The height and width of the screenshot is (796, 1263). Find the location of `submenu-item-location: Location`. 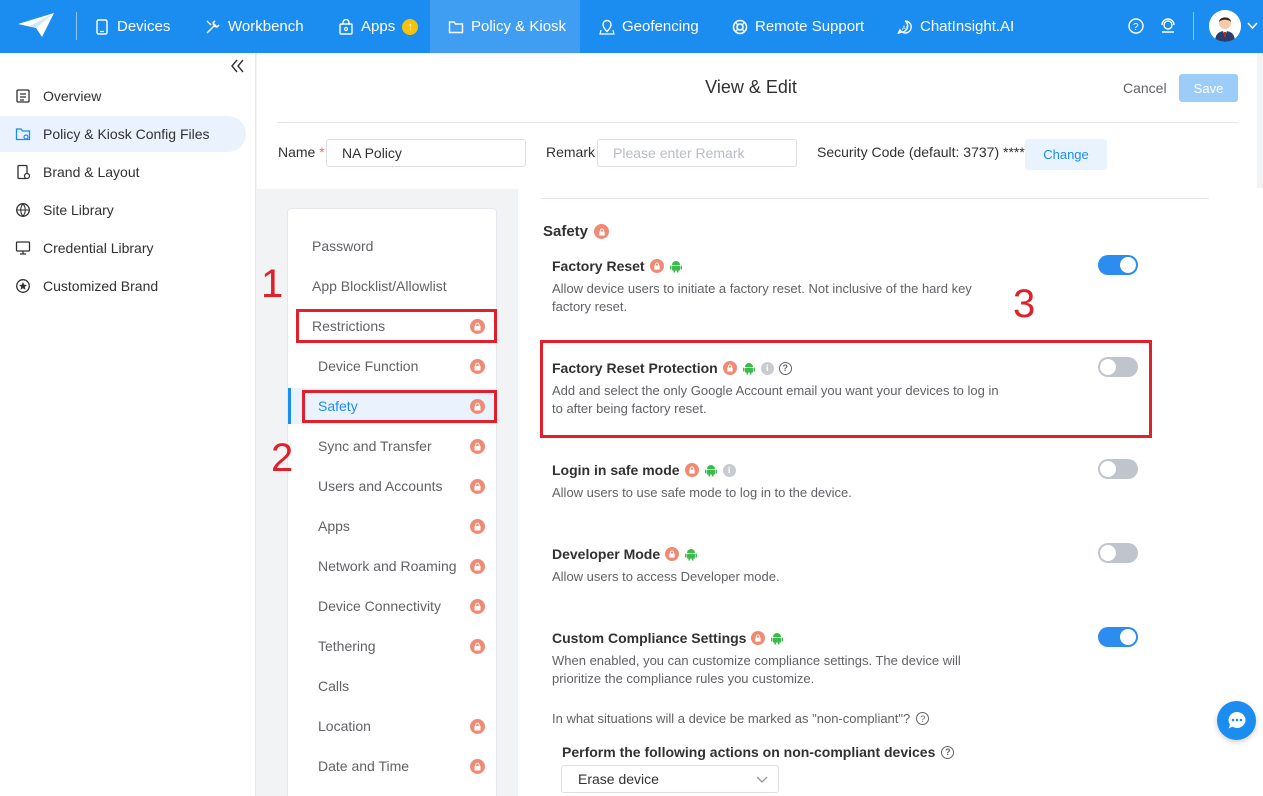

submenu-item-location: Location is located at coordinates (392, 726).